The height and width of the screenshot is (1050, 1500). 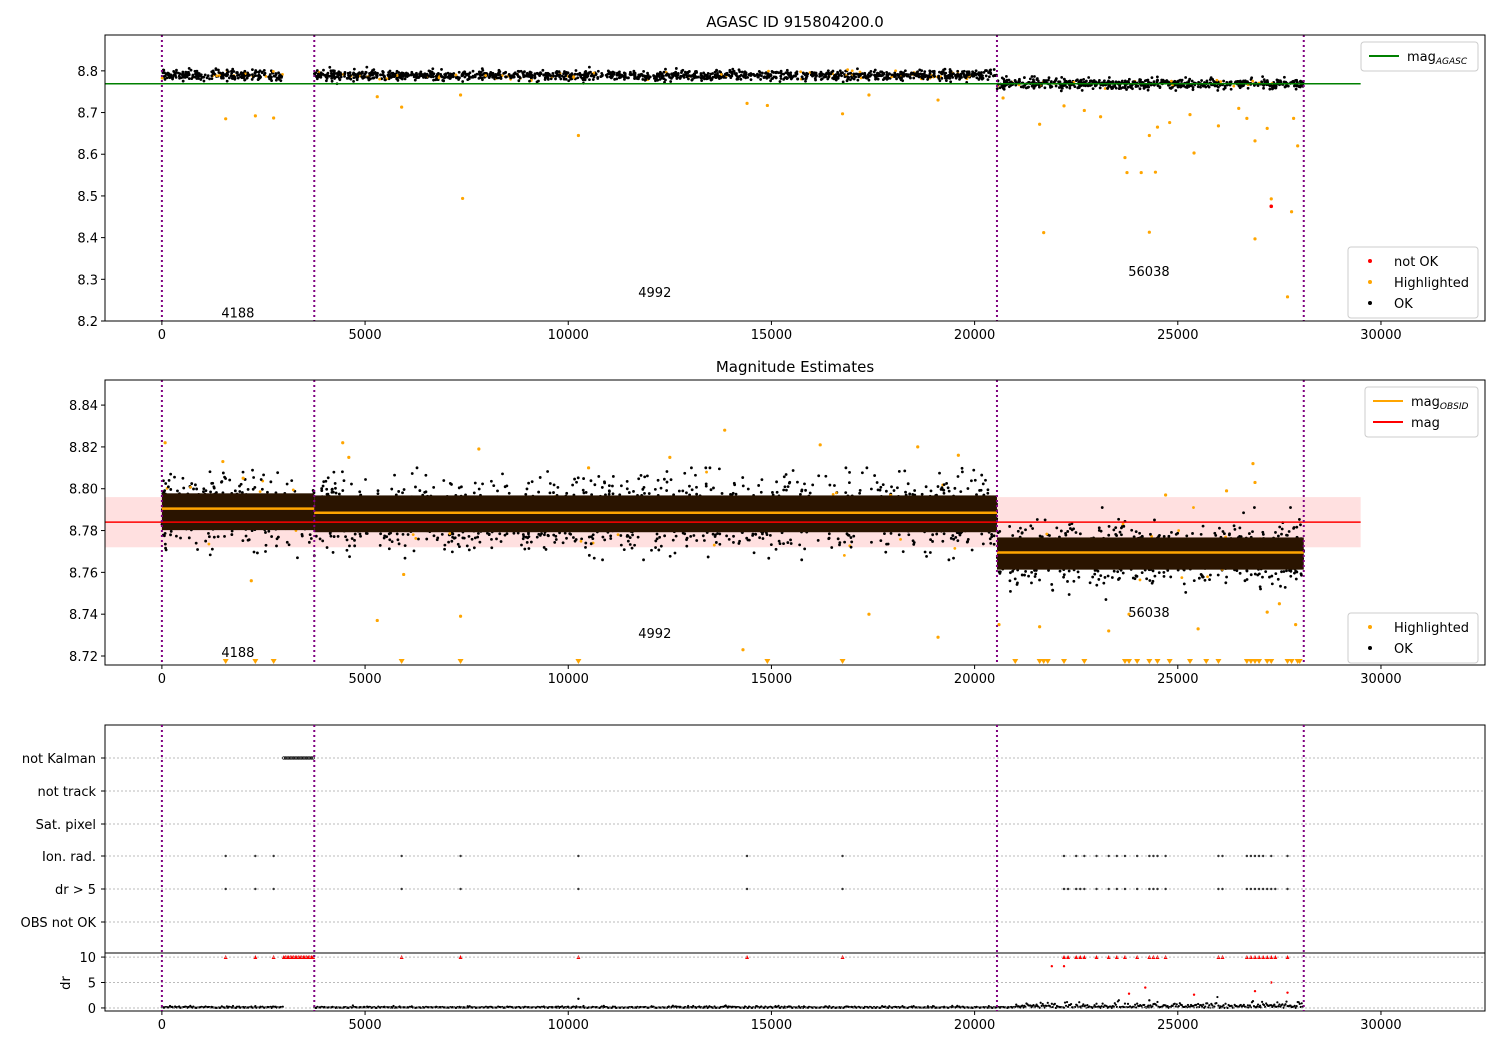 I want to click on y-tick-label: 8.2, so click(x=87, y=322).